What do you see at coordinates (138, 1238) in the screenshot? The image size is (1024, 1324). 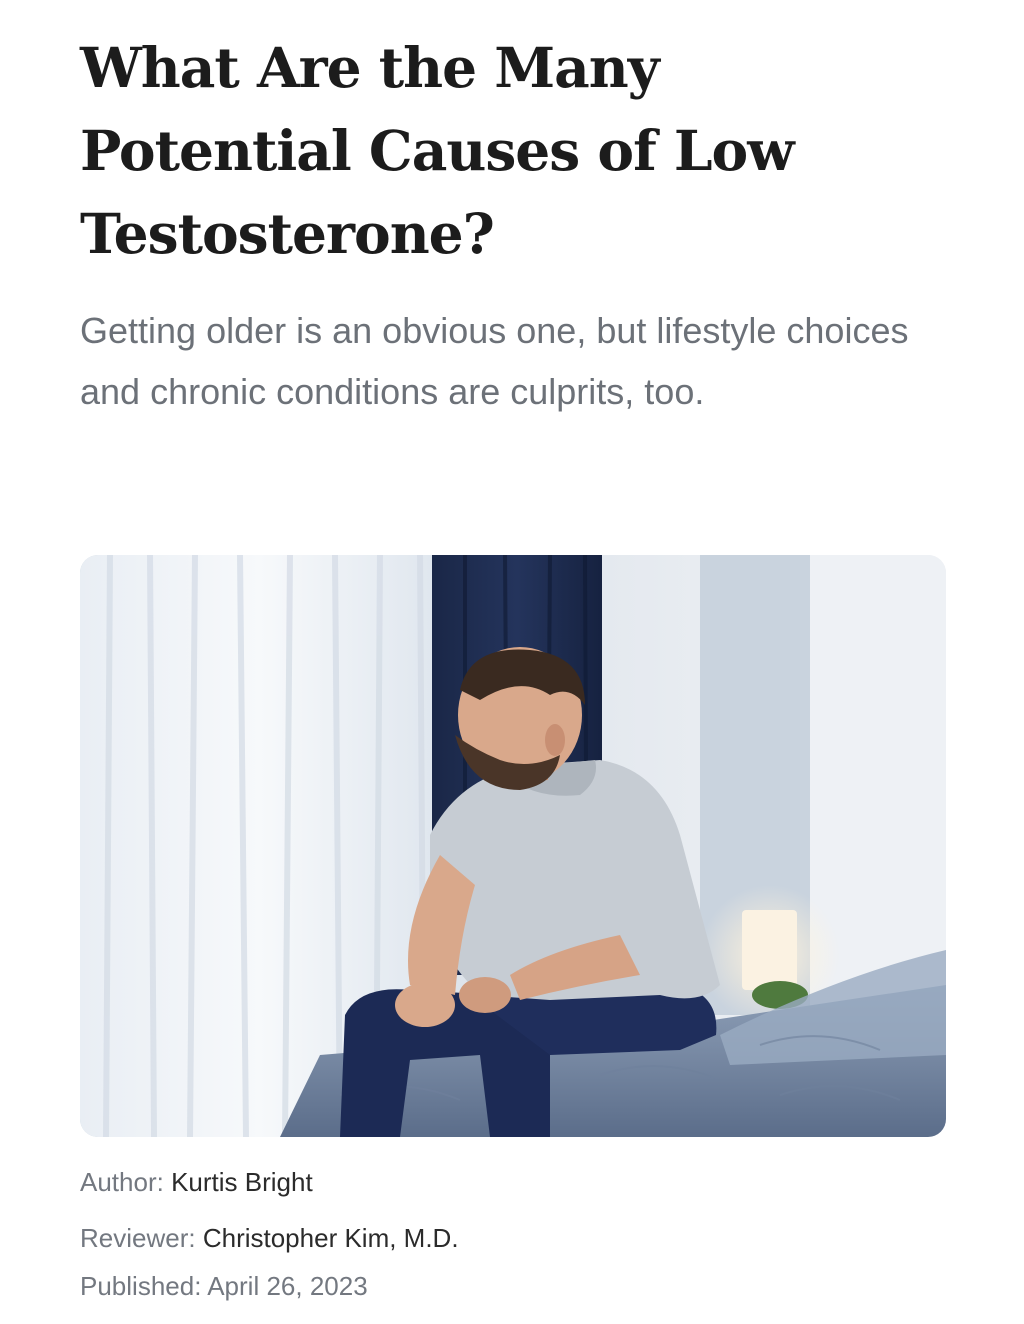 I see `reviewer-label: Reviewer:` at bounding box center [138, 1238].